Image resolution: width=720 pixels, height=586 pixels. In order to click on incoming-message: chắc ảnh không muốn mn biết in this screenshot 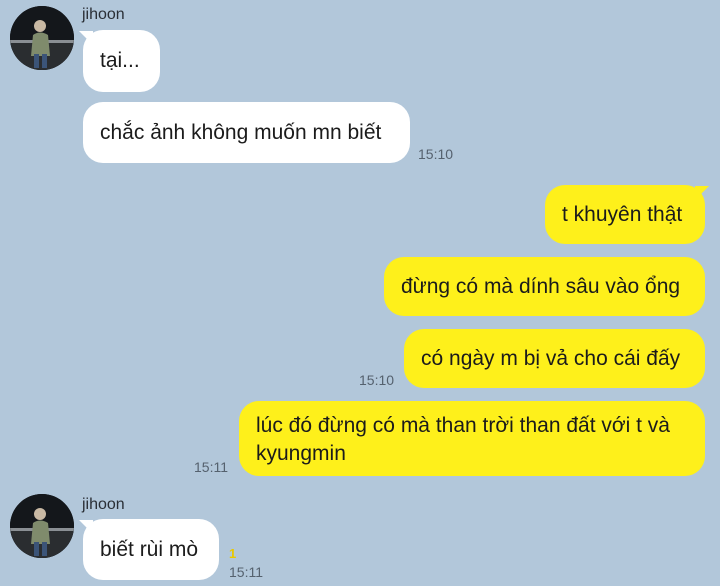, I will do `click(246, 132)`.